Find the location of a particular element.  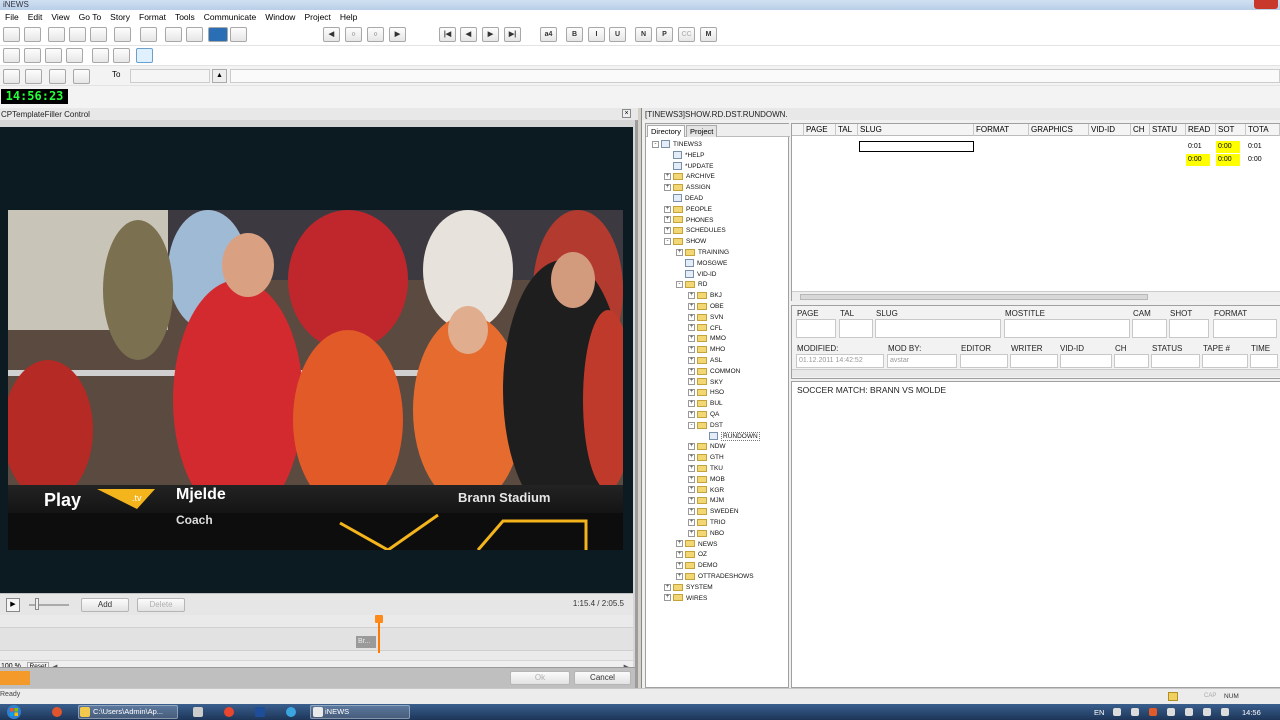

bold-button: B is located at coordinates (574, 34).